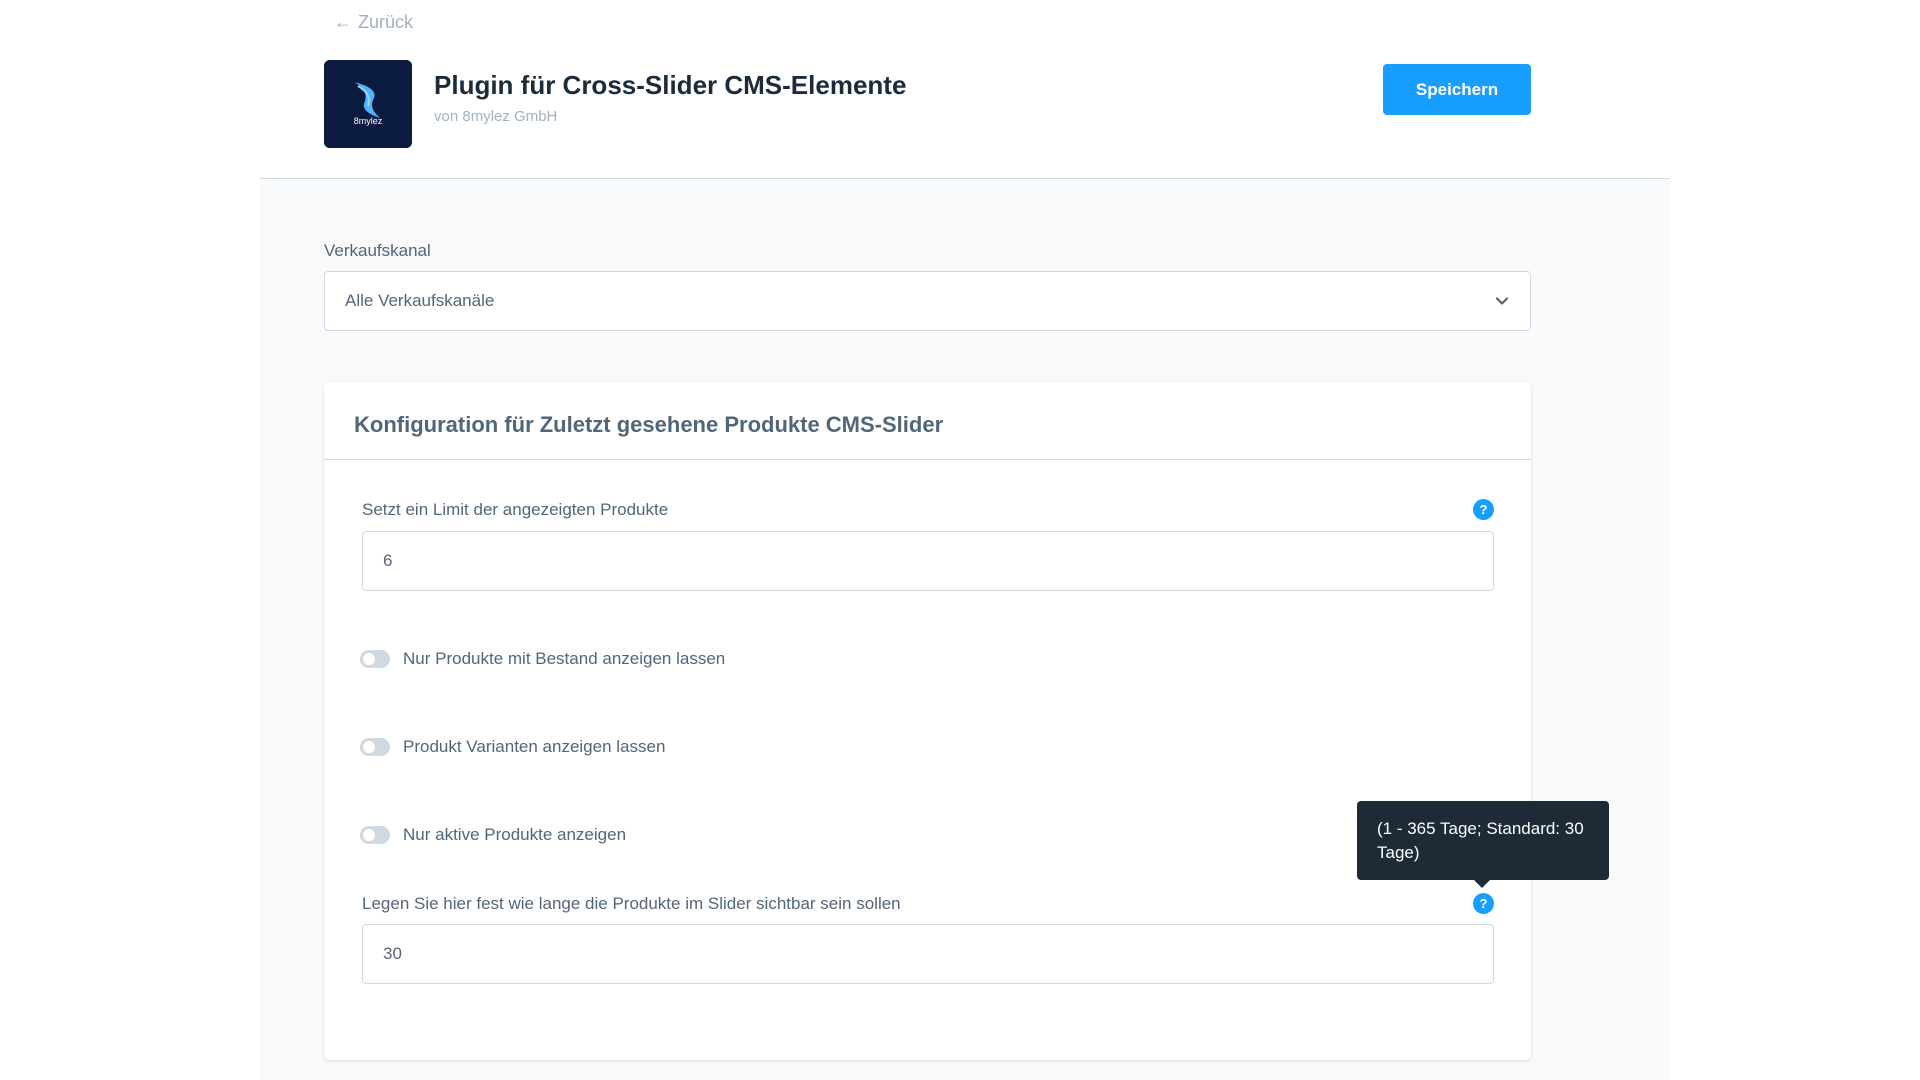 Image resolution: width=1920 pixels, height=1080 pixels. I want to click on stock-toggle, so click(375, 659).